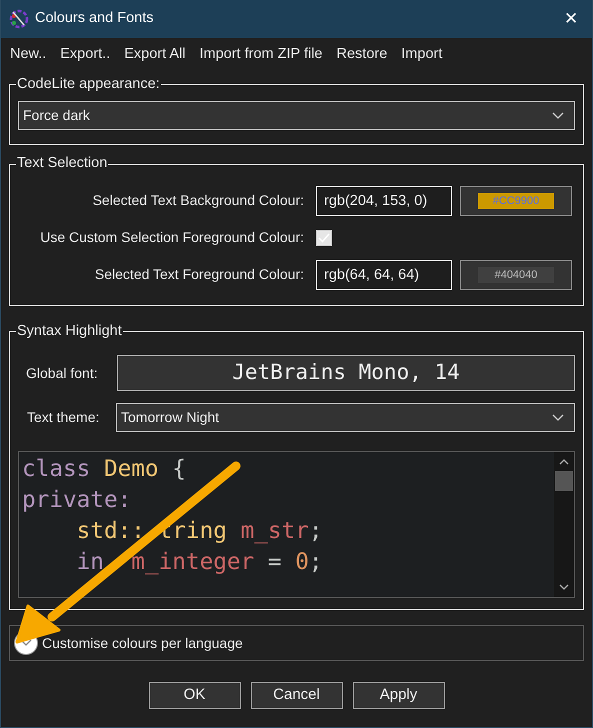 The height and width of the screenshot is (728, 593). I want to click on code-text: Demo, so click(130, 469).